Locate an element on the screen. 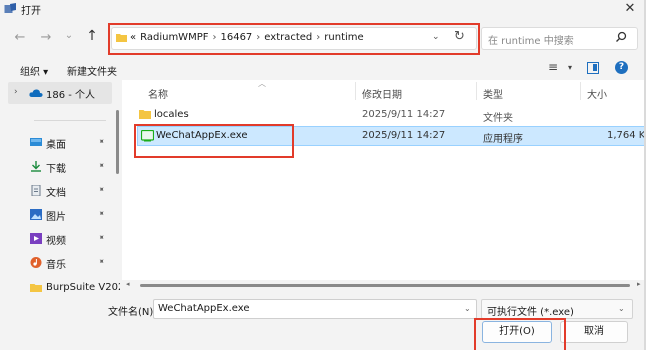 This screenshot has width=646, height=350. new-folder-button: 新建文件夹 is located at coordinates (92, 70).